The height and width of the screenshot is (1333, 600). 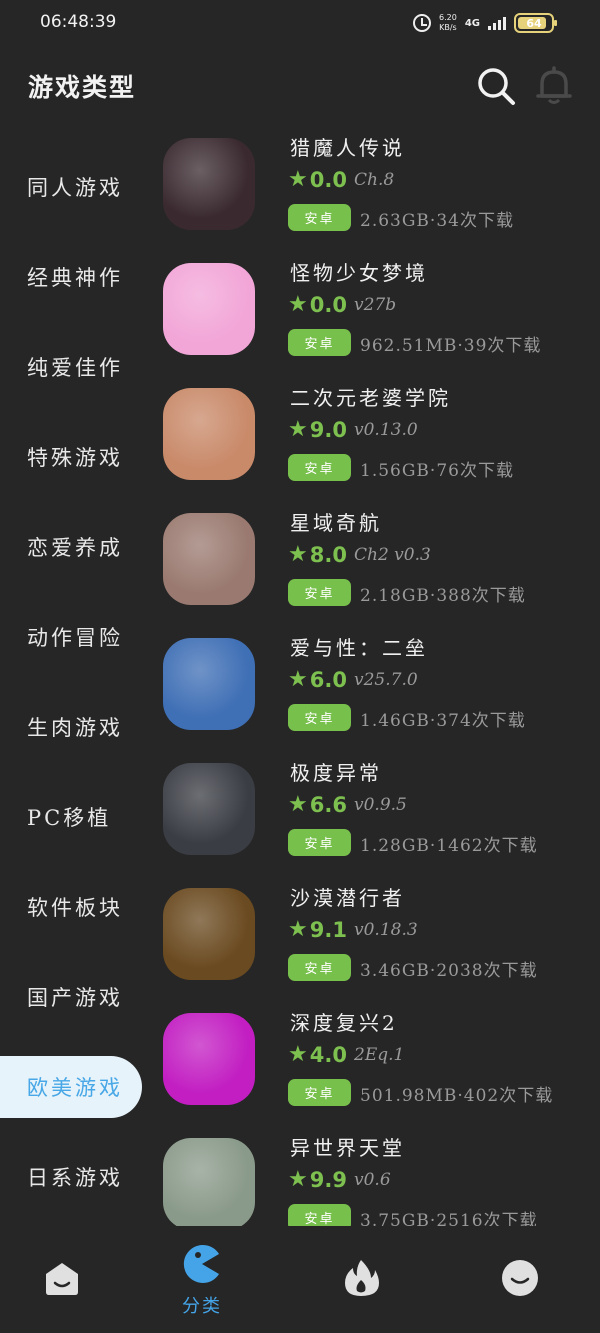 What do you see at coordinates (554, 86) in the screenshot?
I see `bell-icon` at bounding box center [554, 86].